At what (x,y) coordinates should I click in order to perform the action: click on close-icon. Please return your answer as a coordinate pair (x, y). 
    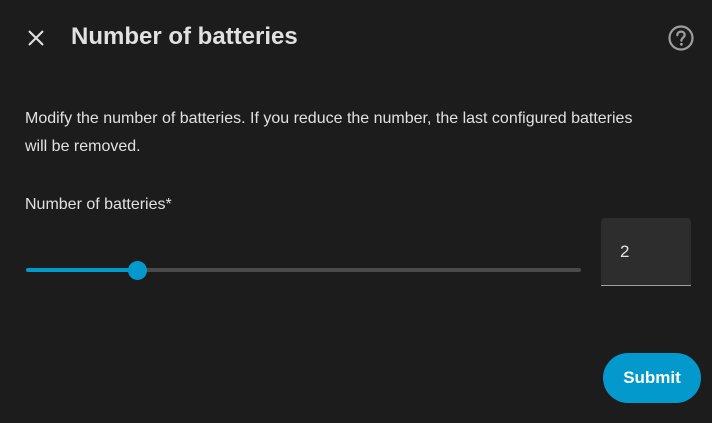
    Looking at the image, I should click on (36, 38).